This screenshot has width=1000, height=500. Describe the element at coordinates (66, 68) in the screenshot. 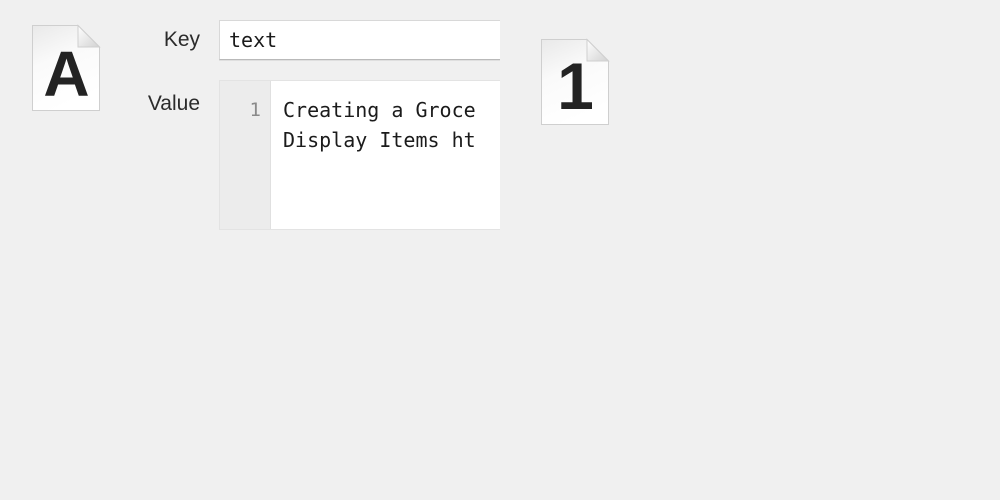

I see `text-file-icon: A` at that location.